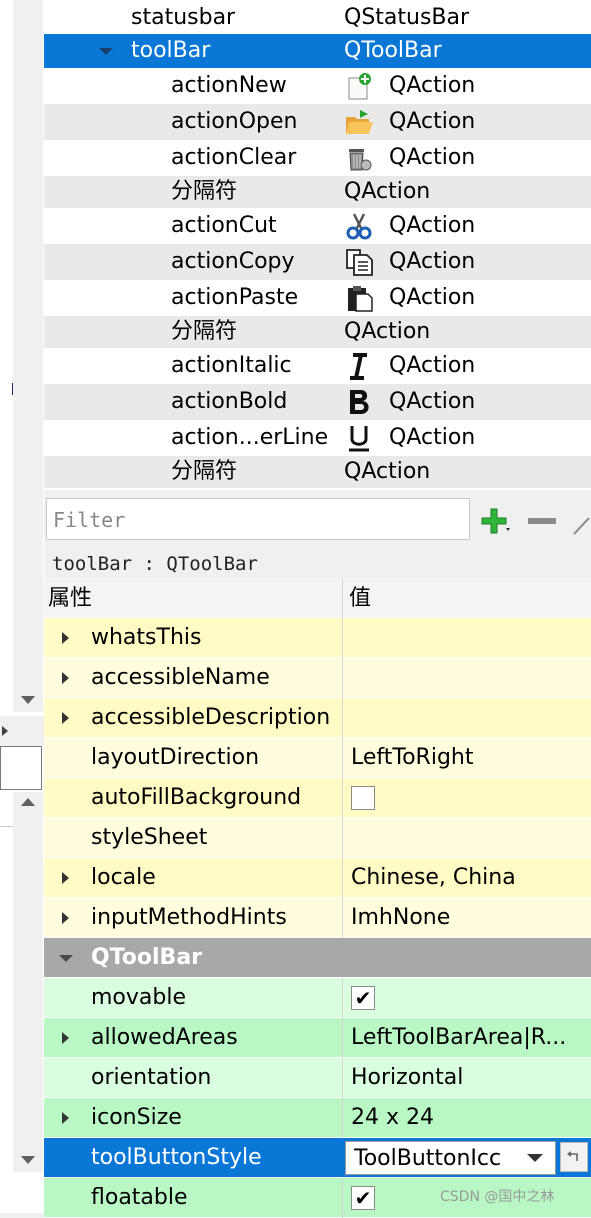  I want to click on reset-property-button, so click(574, 1157).